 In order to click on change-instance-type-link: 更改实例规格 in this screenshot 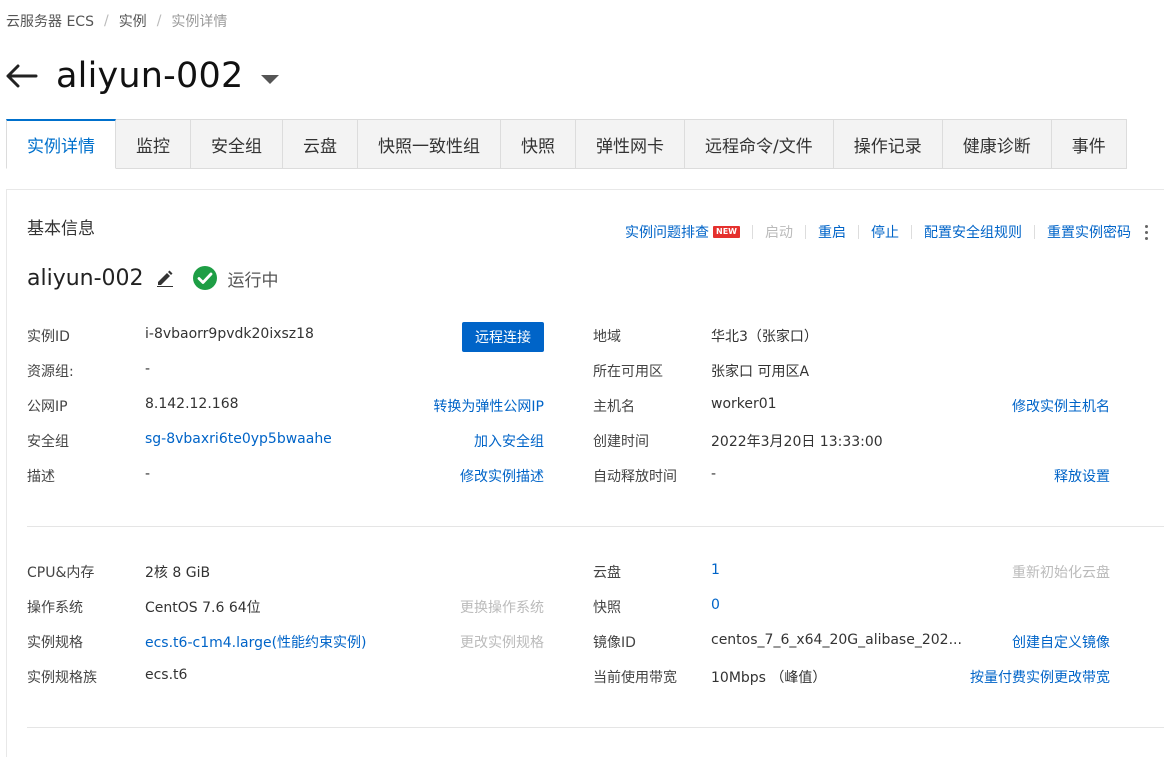, I will do `click(502, 643)`.